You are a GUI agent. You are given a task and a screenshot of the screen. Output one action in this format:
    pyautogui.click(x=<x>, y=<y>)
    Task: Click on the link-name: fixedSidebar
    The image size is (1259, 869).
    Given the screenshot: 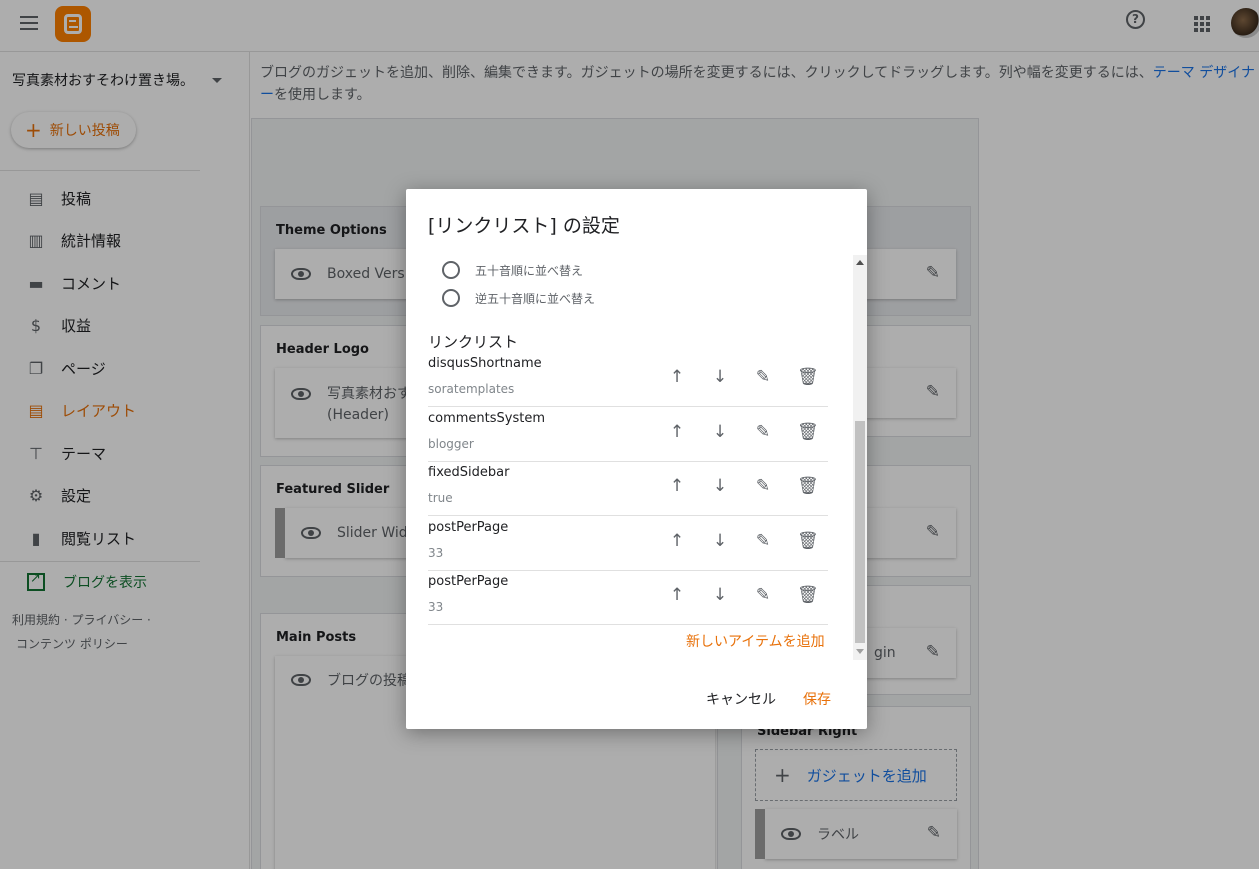 What is the action you would take?
    pyautogui.click(x=469, y=472)
    